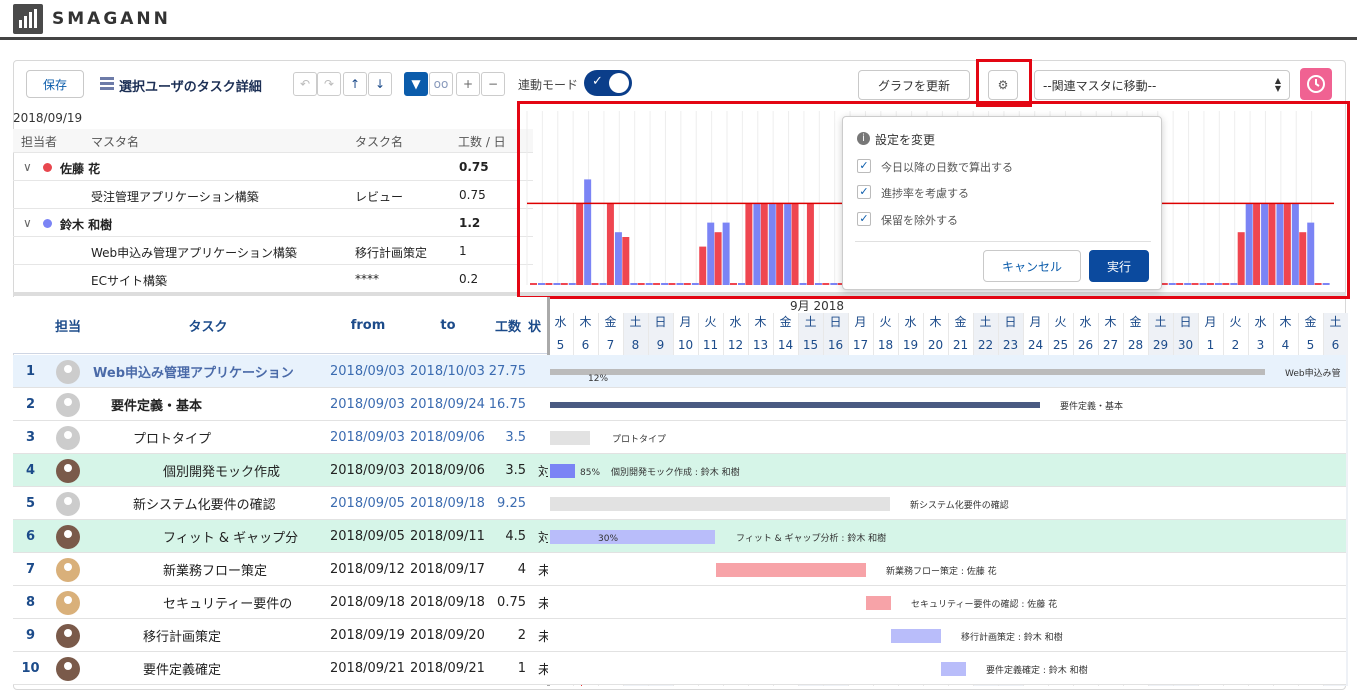 Image resolution: width=1357 pixels, height=696 pixels. Describe the element at coordinates (507, 536) in the screenshot. I see `effort-value: 4.5` at that location.